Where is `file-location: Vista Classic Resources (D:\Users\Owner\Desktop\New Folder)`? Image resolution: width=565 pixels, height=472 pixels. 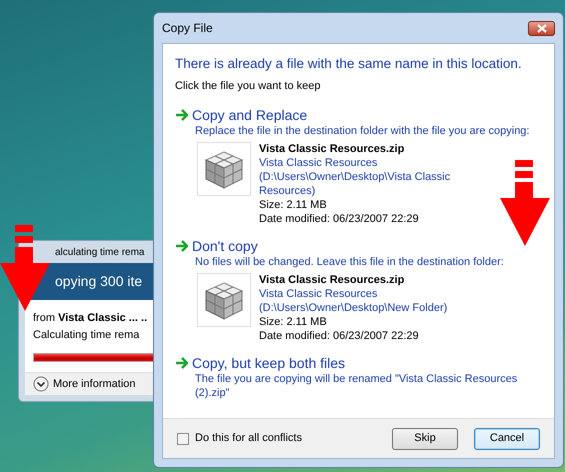 file-location: Vista Classic Resources (D:\Users\Owner\Desktop\New Folder) is located at coordinates (353, 300).